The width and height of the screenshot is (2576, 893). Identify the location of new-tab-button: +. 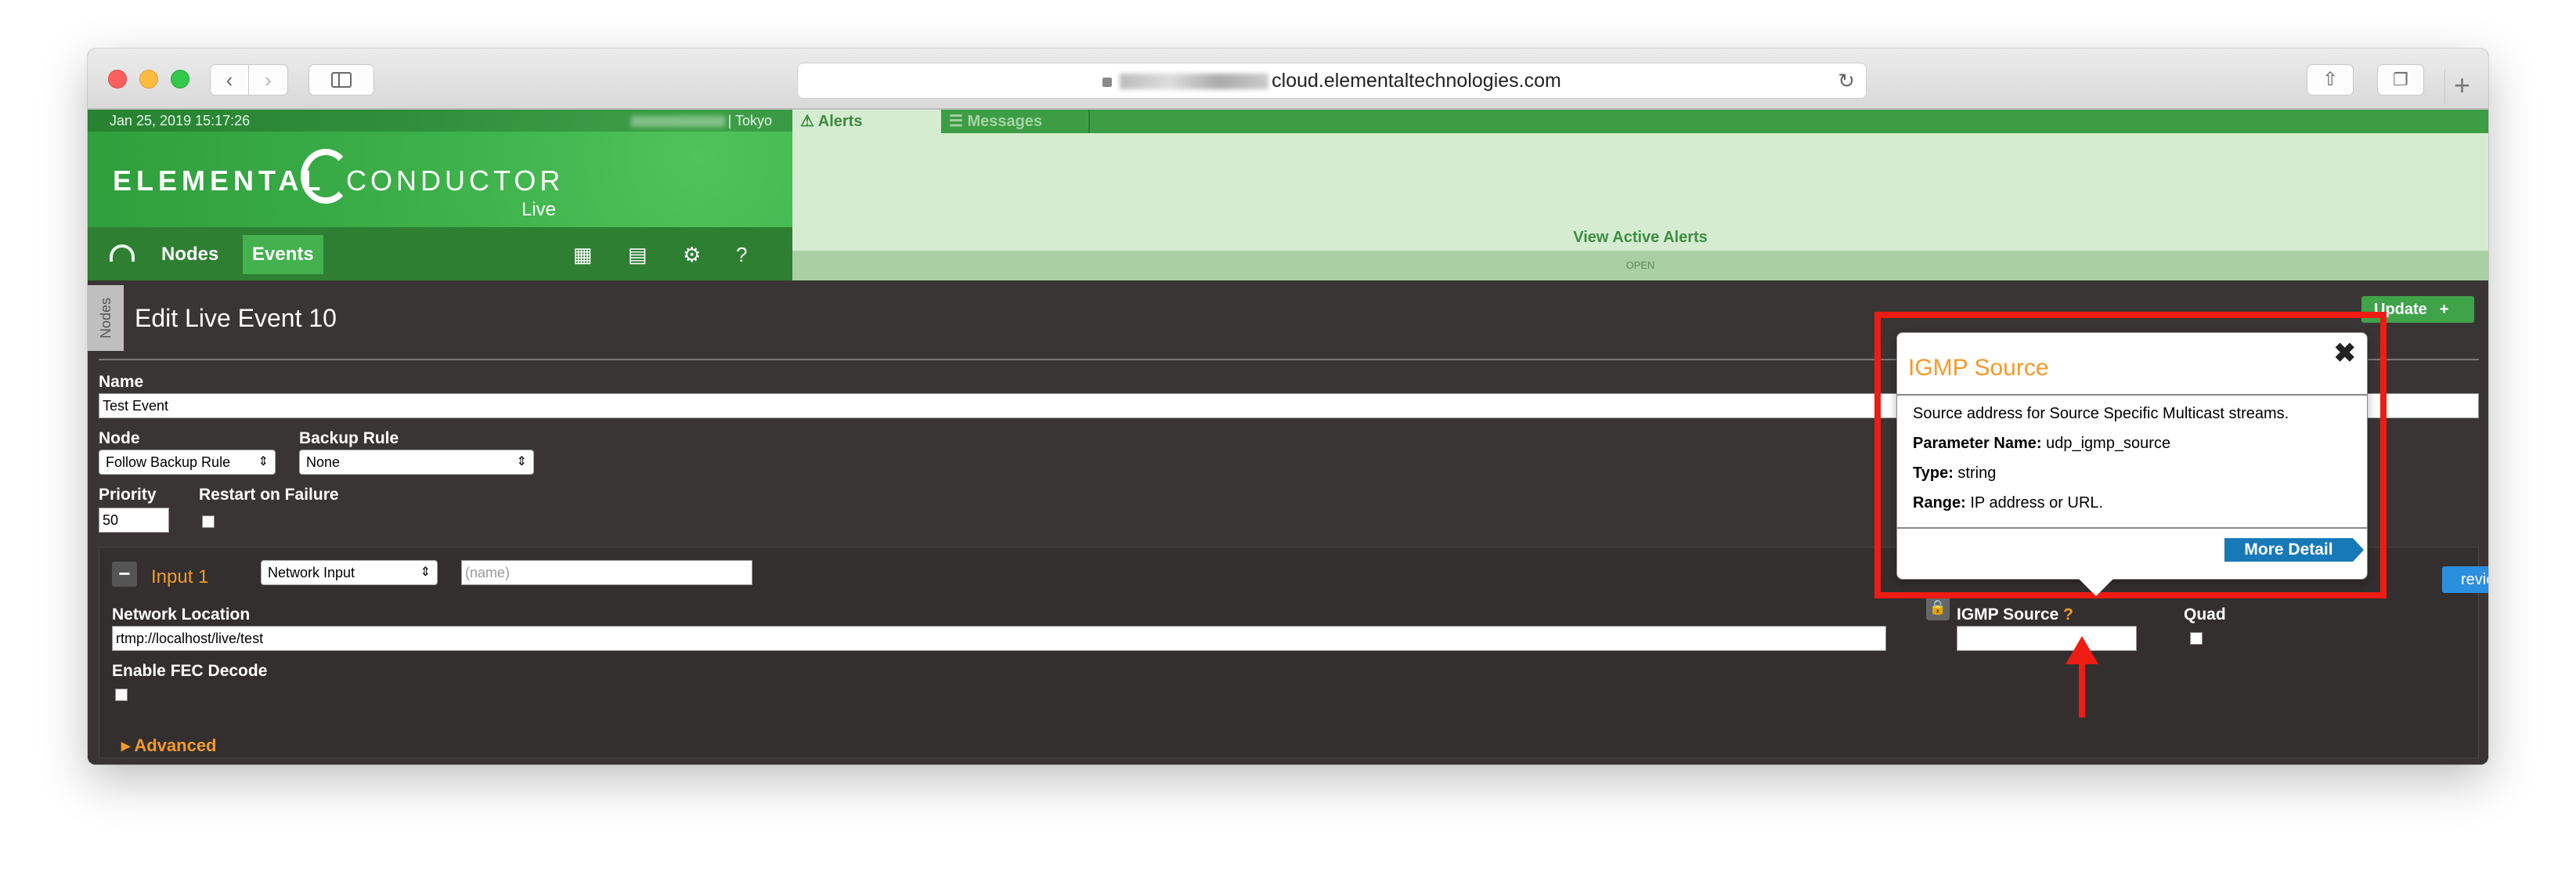
(2462, 86).